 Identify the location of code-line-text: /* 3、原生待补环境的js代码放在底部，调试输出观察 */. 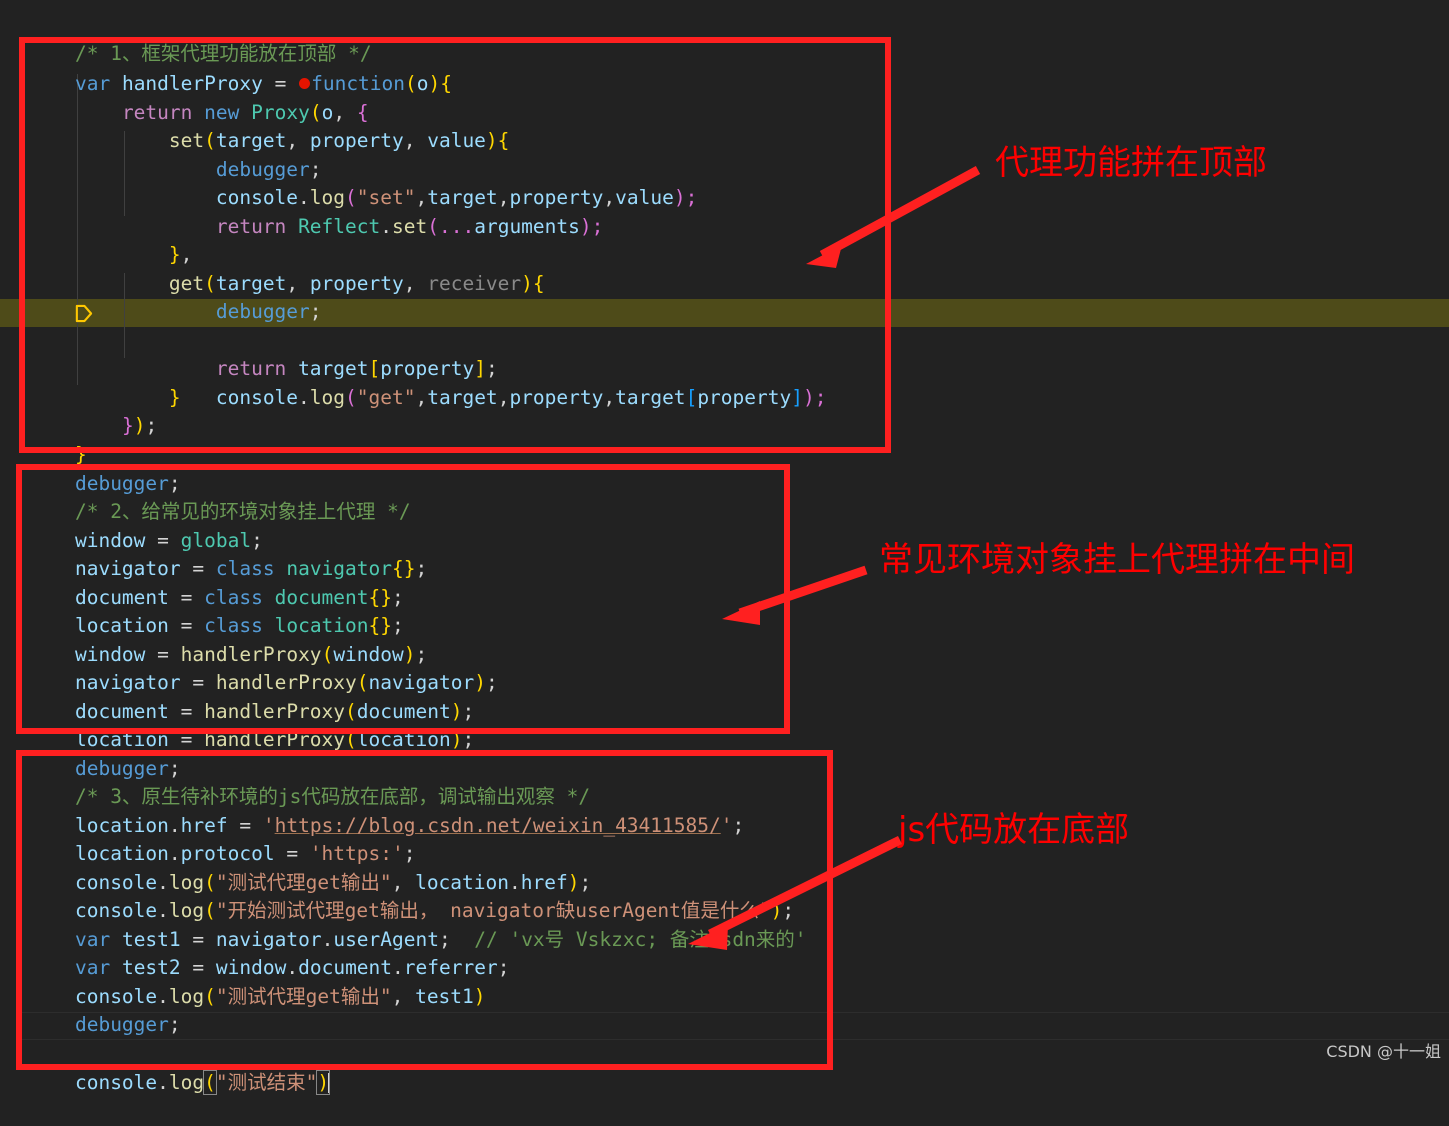
(332, 797).